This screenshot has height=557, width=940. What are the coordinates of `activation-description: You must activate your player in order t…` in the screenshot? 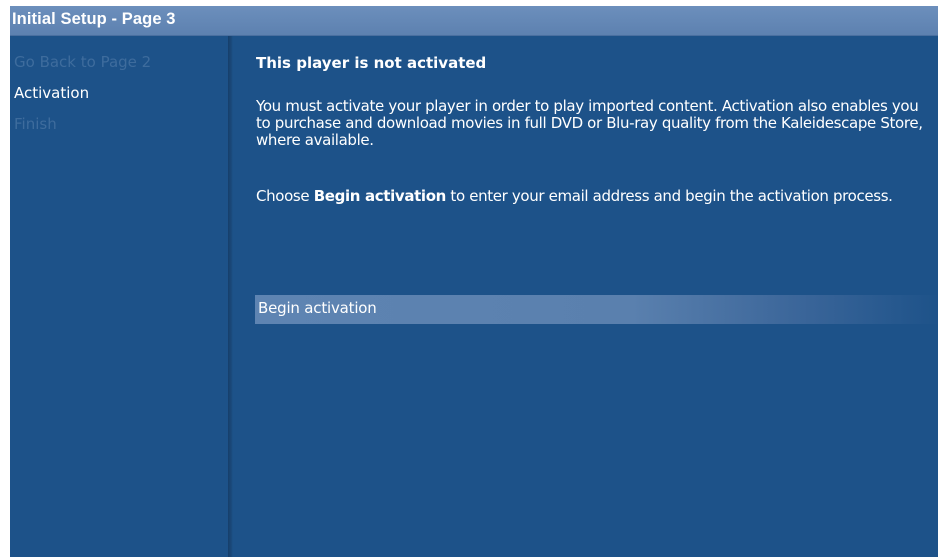 It's located at (589, 123).